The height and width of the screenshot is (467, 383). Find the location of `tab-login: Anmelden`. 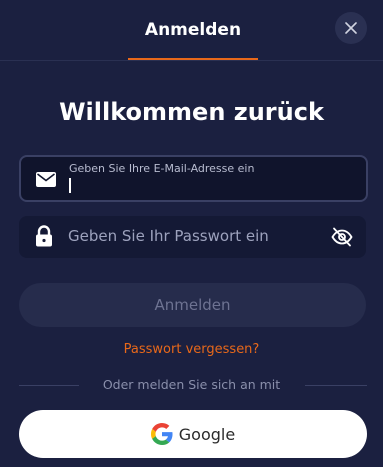

tab-login: Anmelden is located at coordinates (193, 30).